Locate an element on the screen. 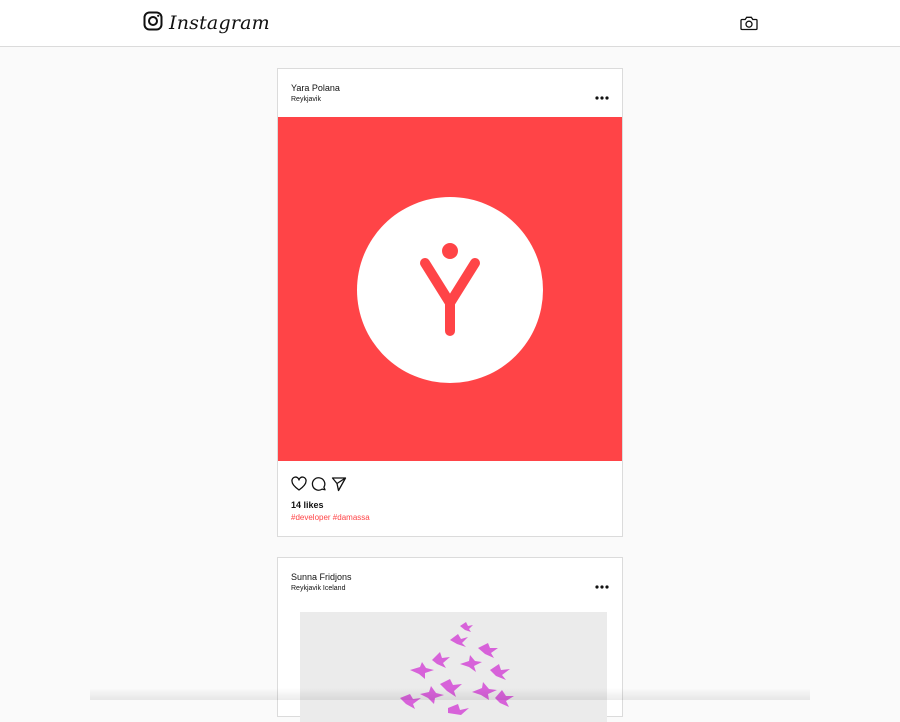 This screenshot has width=900, height=722. birds-illustration is located at coordinates (457, 668).